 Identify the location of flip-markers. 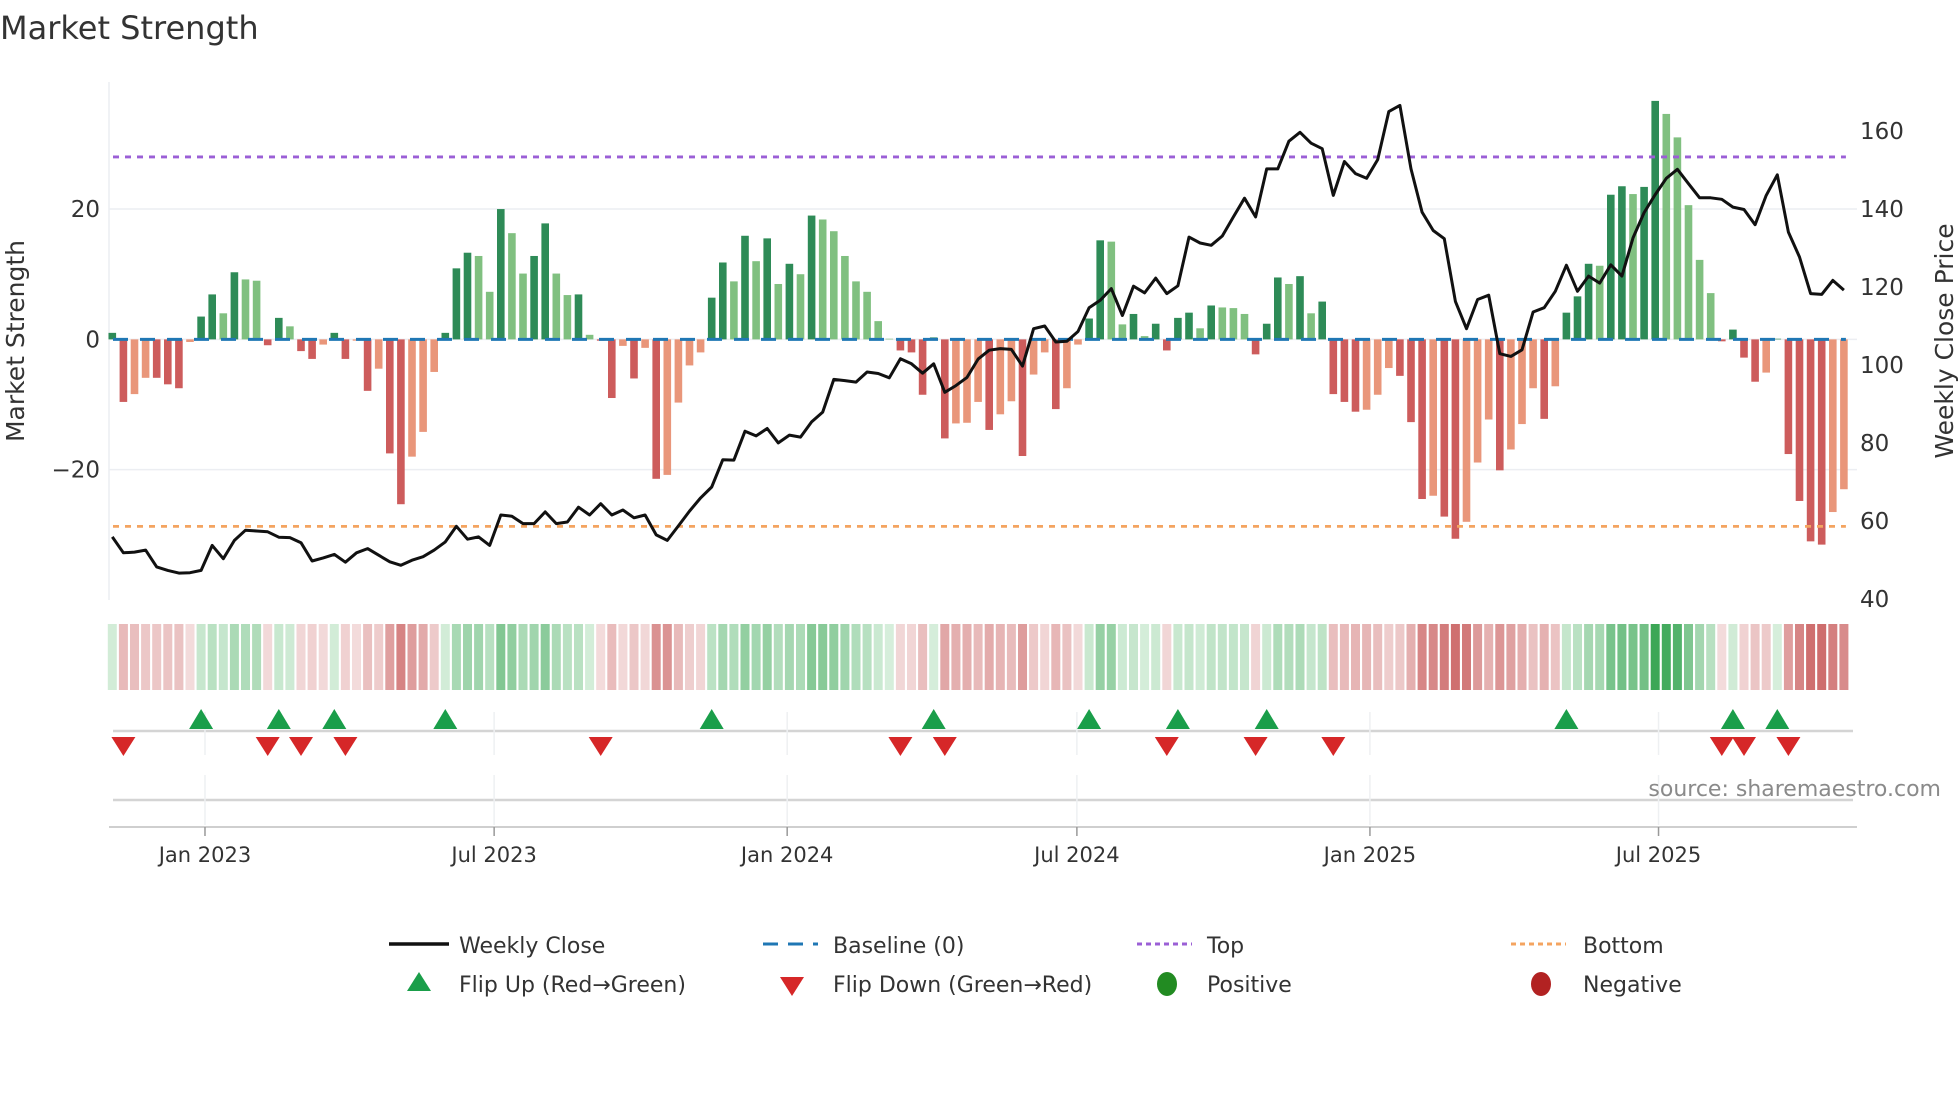
(956, 732).